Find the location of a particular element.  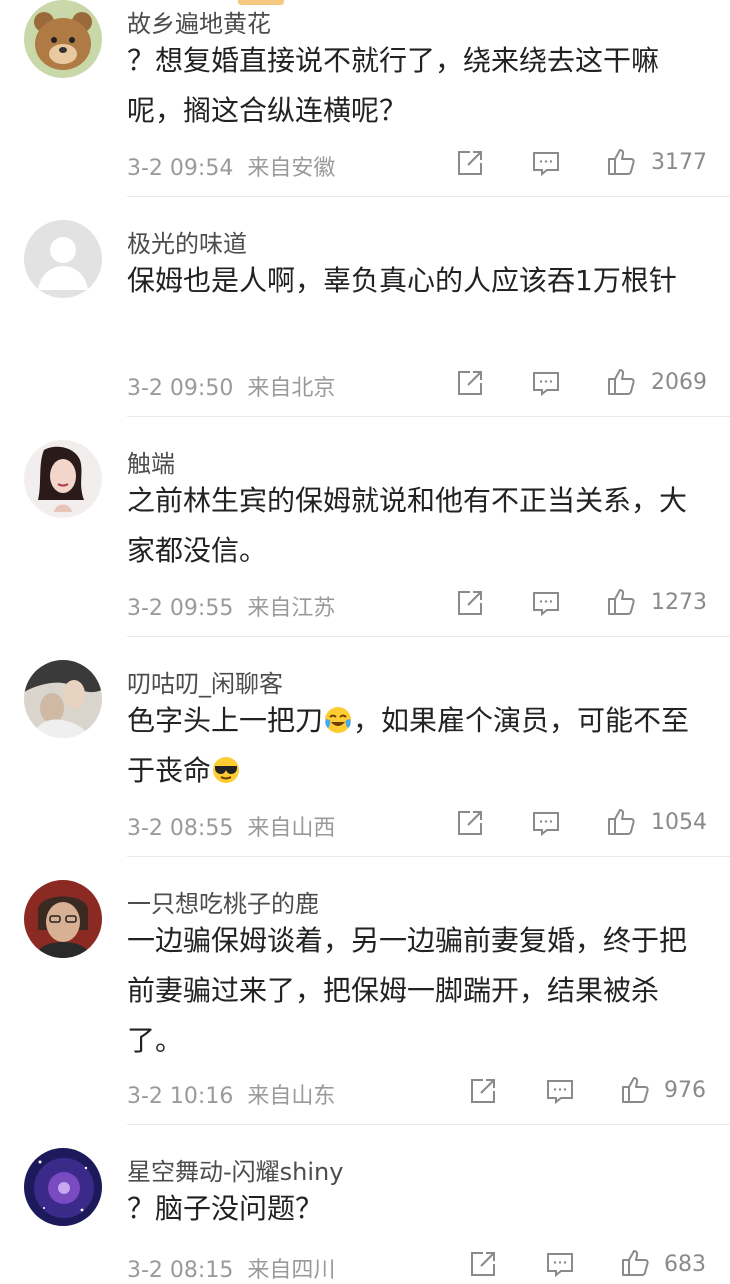

sunglasses-emoji is located at coordinates (226, 767).